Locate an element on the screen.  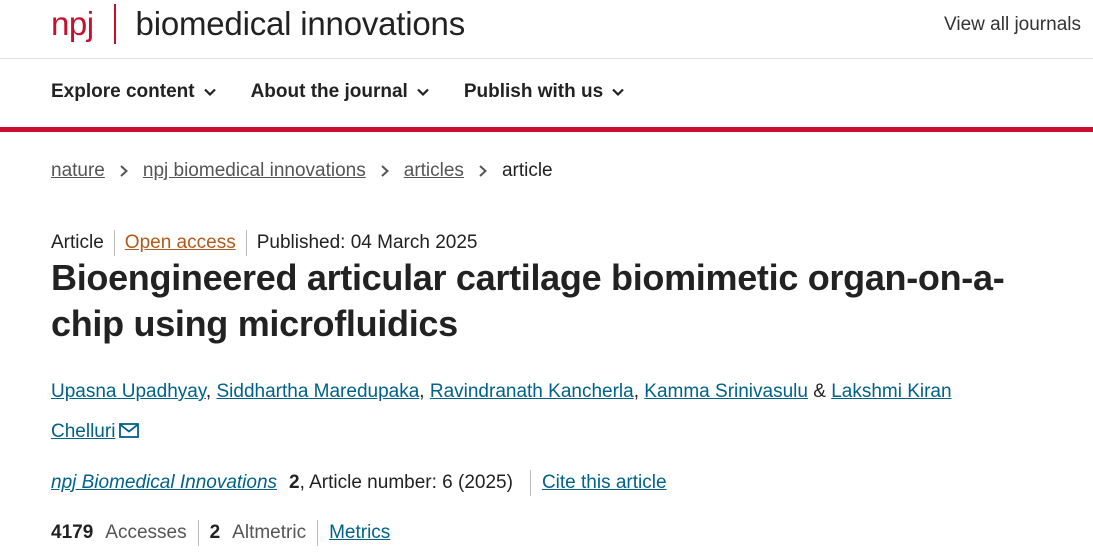
nav-publish-with-us: Publish with us is located at coordinates (544, 92).